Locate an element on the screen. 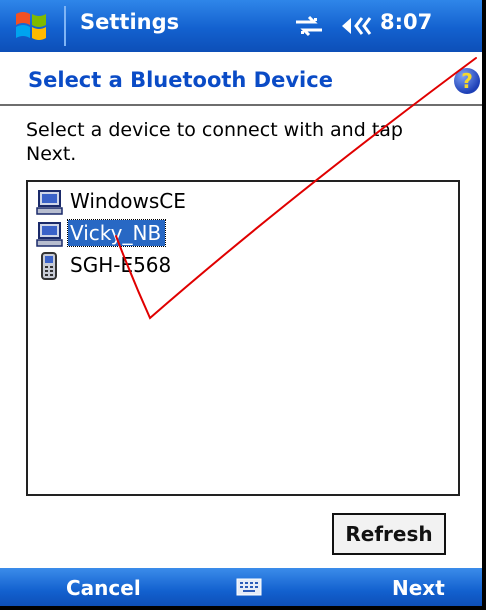 This screenshot has width=490, height=613. refresh-button: Refresh is located at coordinates (389, 534).